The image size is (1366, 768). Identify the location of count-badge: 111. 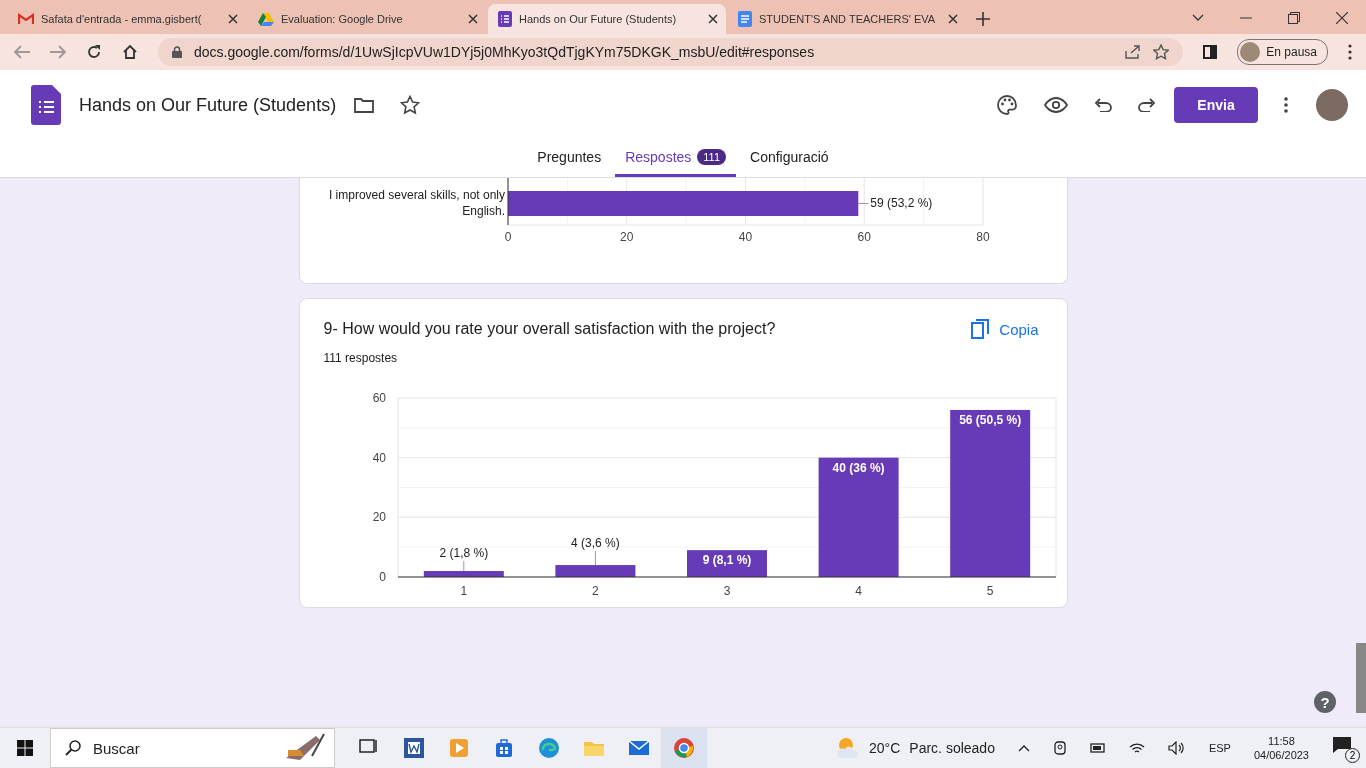
(712, 157).